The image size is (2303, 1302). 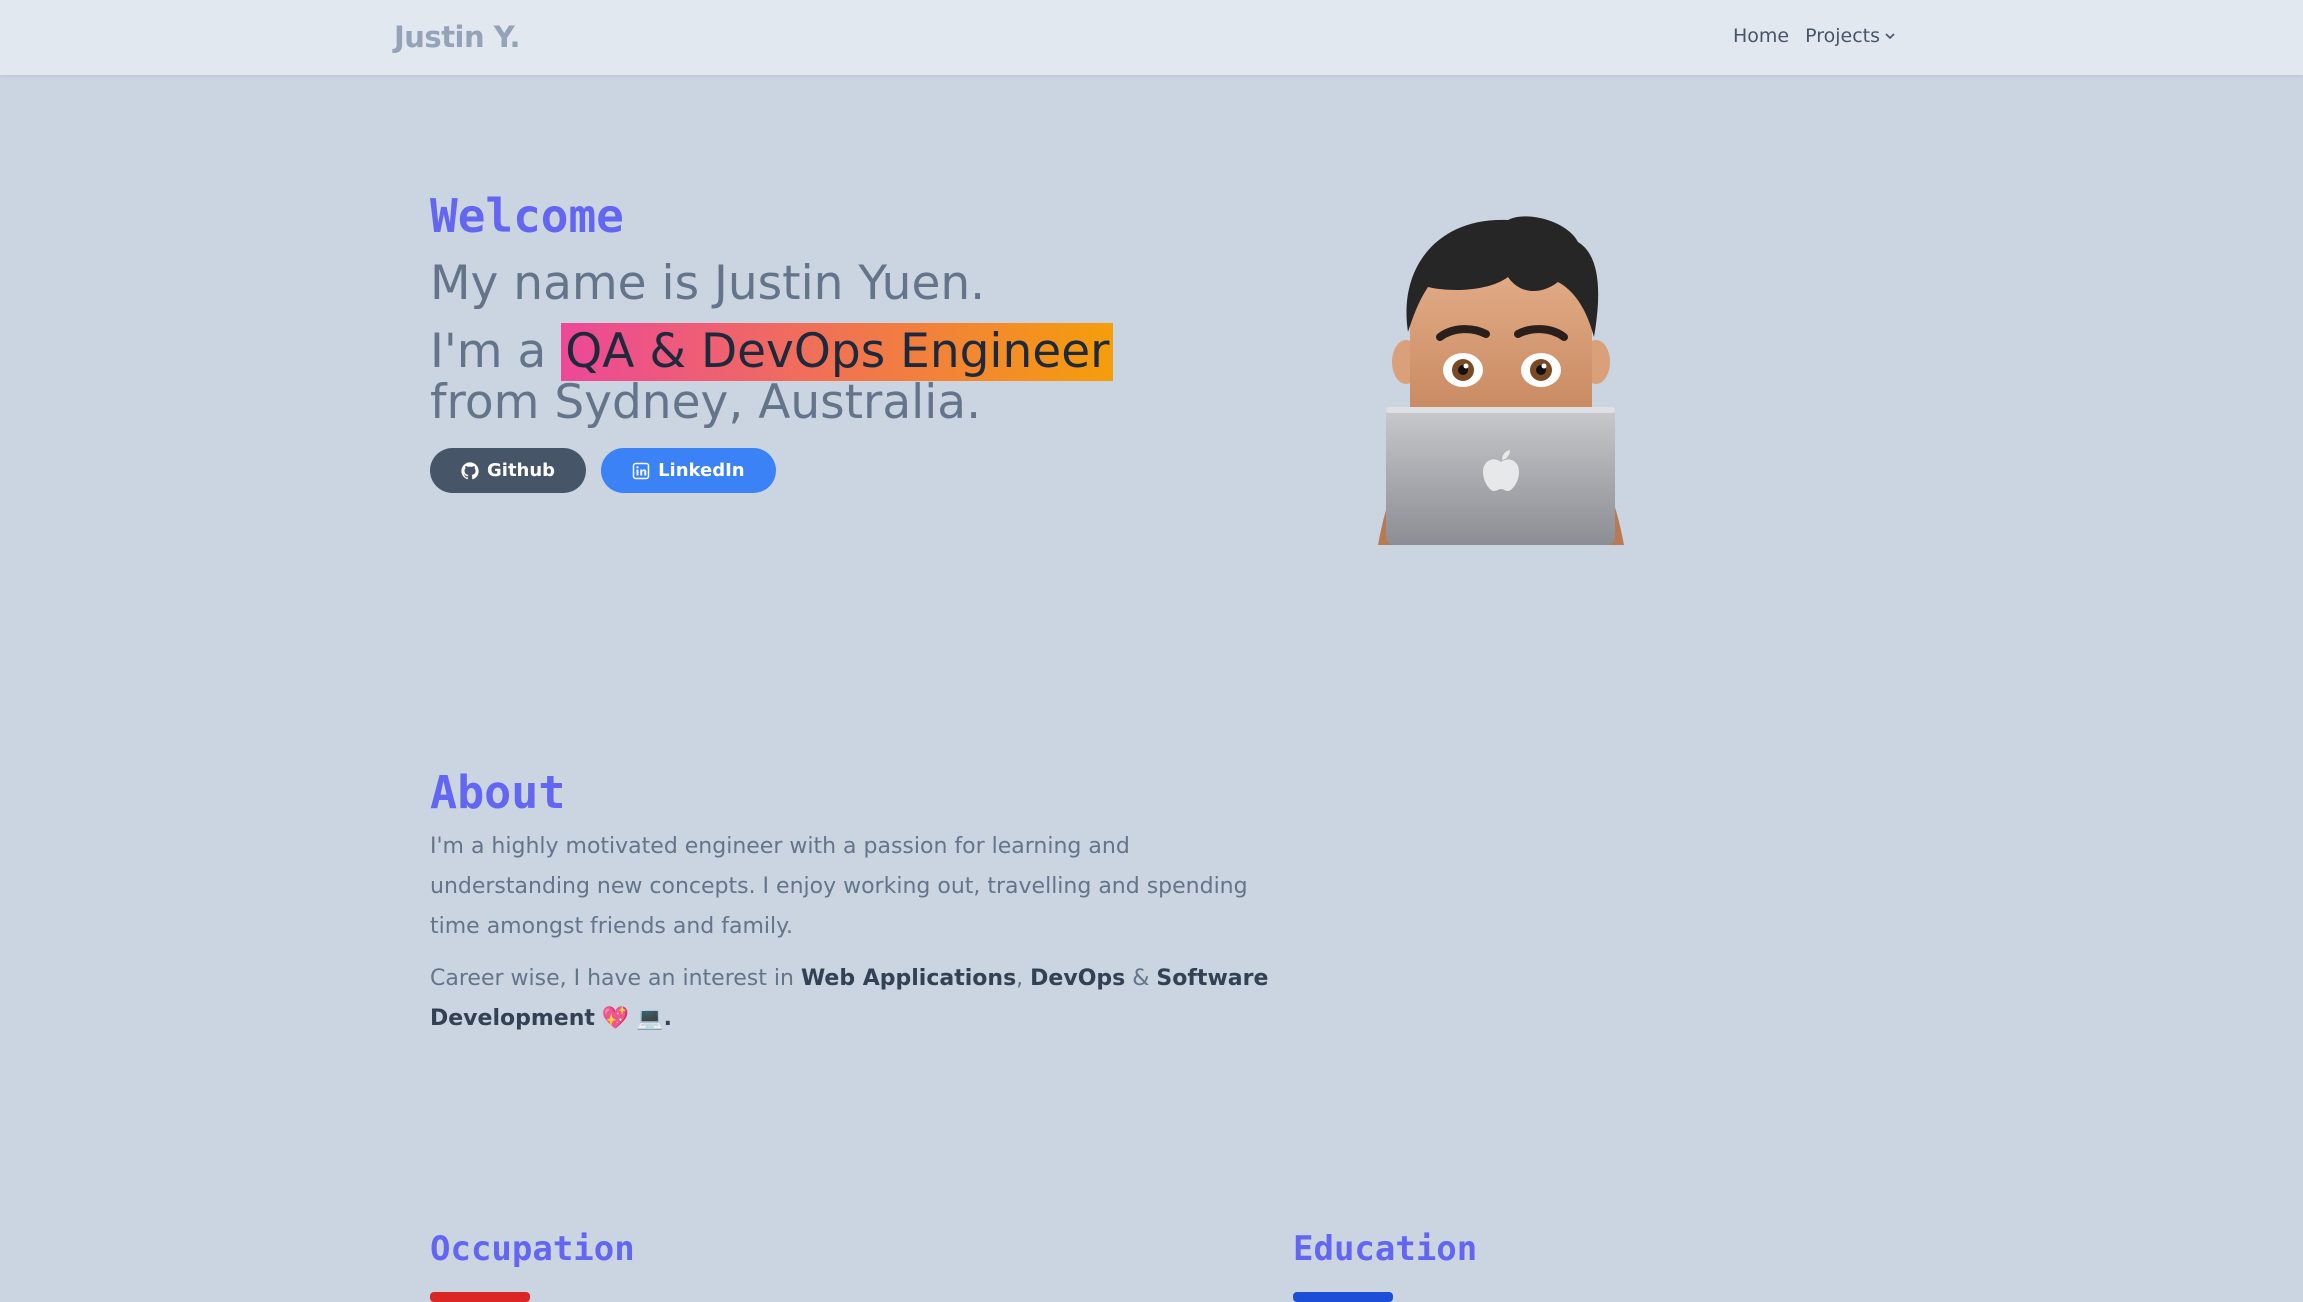 I want to click on occupation-section: Occupation, so click(x=730, y=1264).